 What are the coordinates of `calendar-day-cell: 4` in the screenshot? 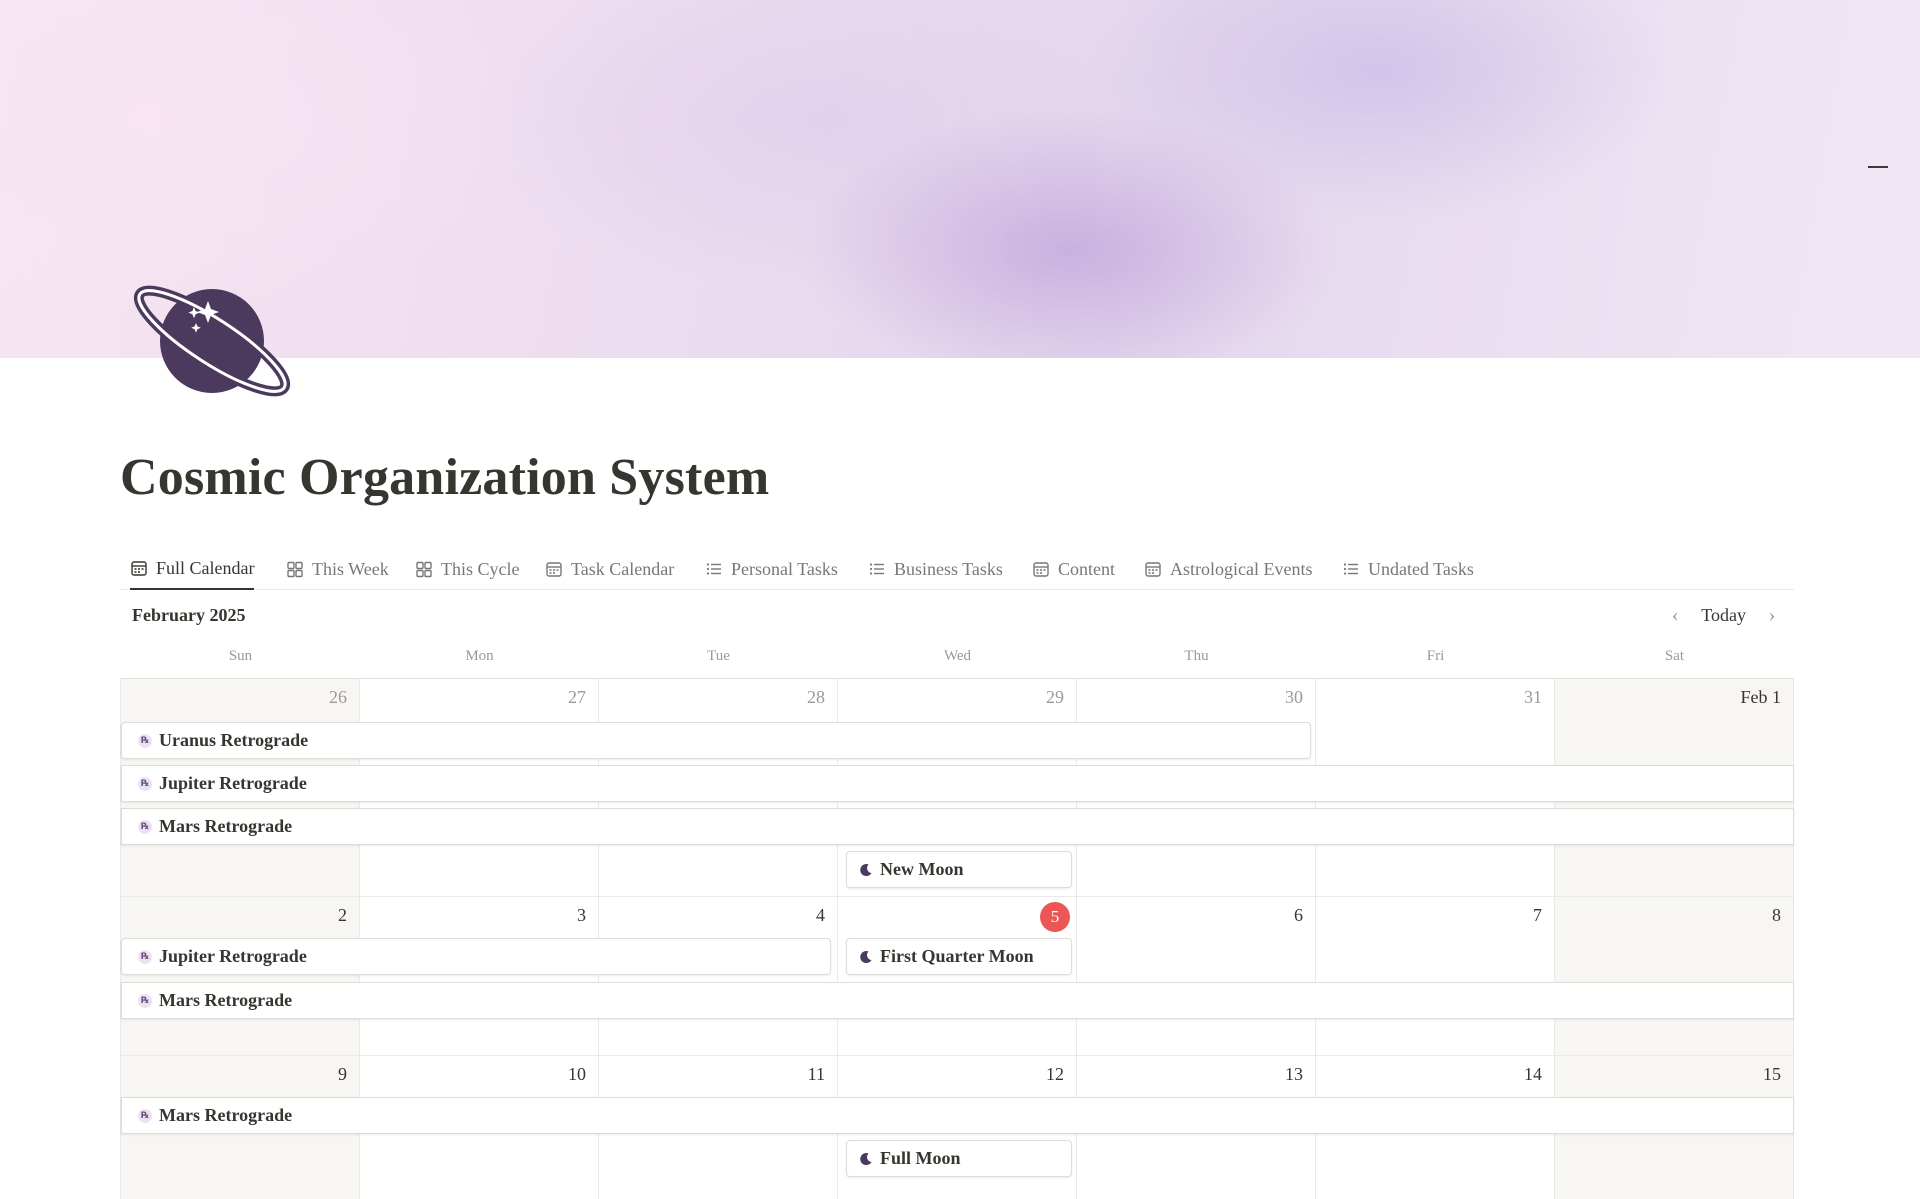 It's located at (718, 976).